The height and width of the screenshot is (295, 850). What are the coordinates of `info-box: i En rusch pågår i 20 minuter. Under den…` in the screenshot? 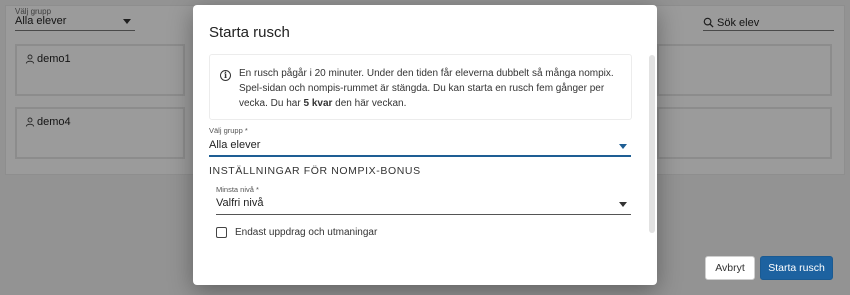 It's located at (420, 87).